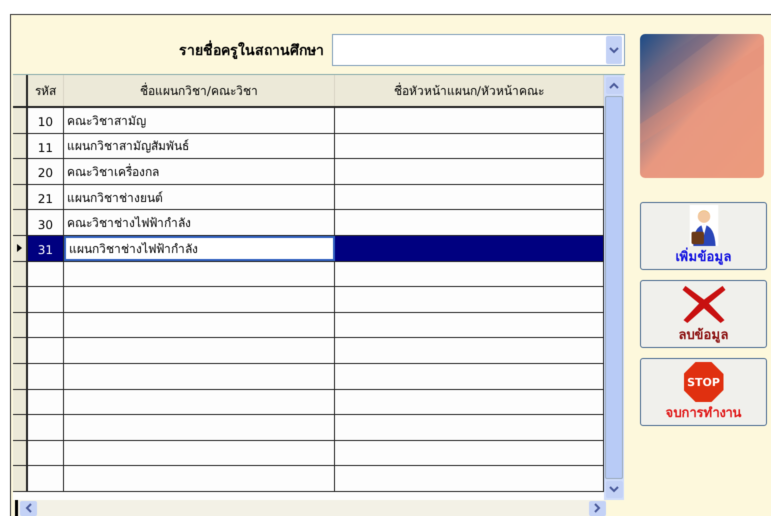 The width and height of the screenshot is (771, 516). What do you see at coordinates (308, 172) in the screenshot?
I see `table-row: 20 คณะวิชาเครื่องกล` at bounding box center [308, 172].